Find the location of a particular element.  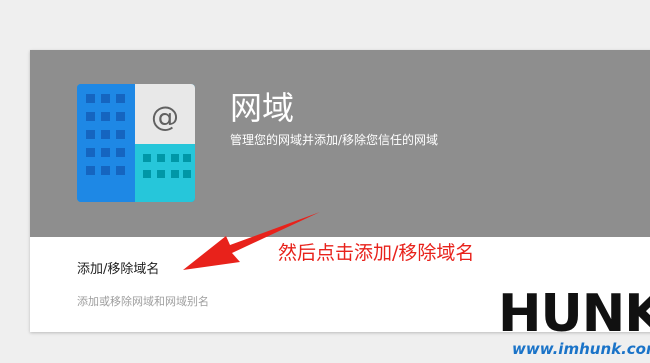

hunk-watermark-logo: HUNK www.imhunk.com is located at coordinates (574, 324).